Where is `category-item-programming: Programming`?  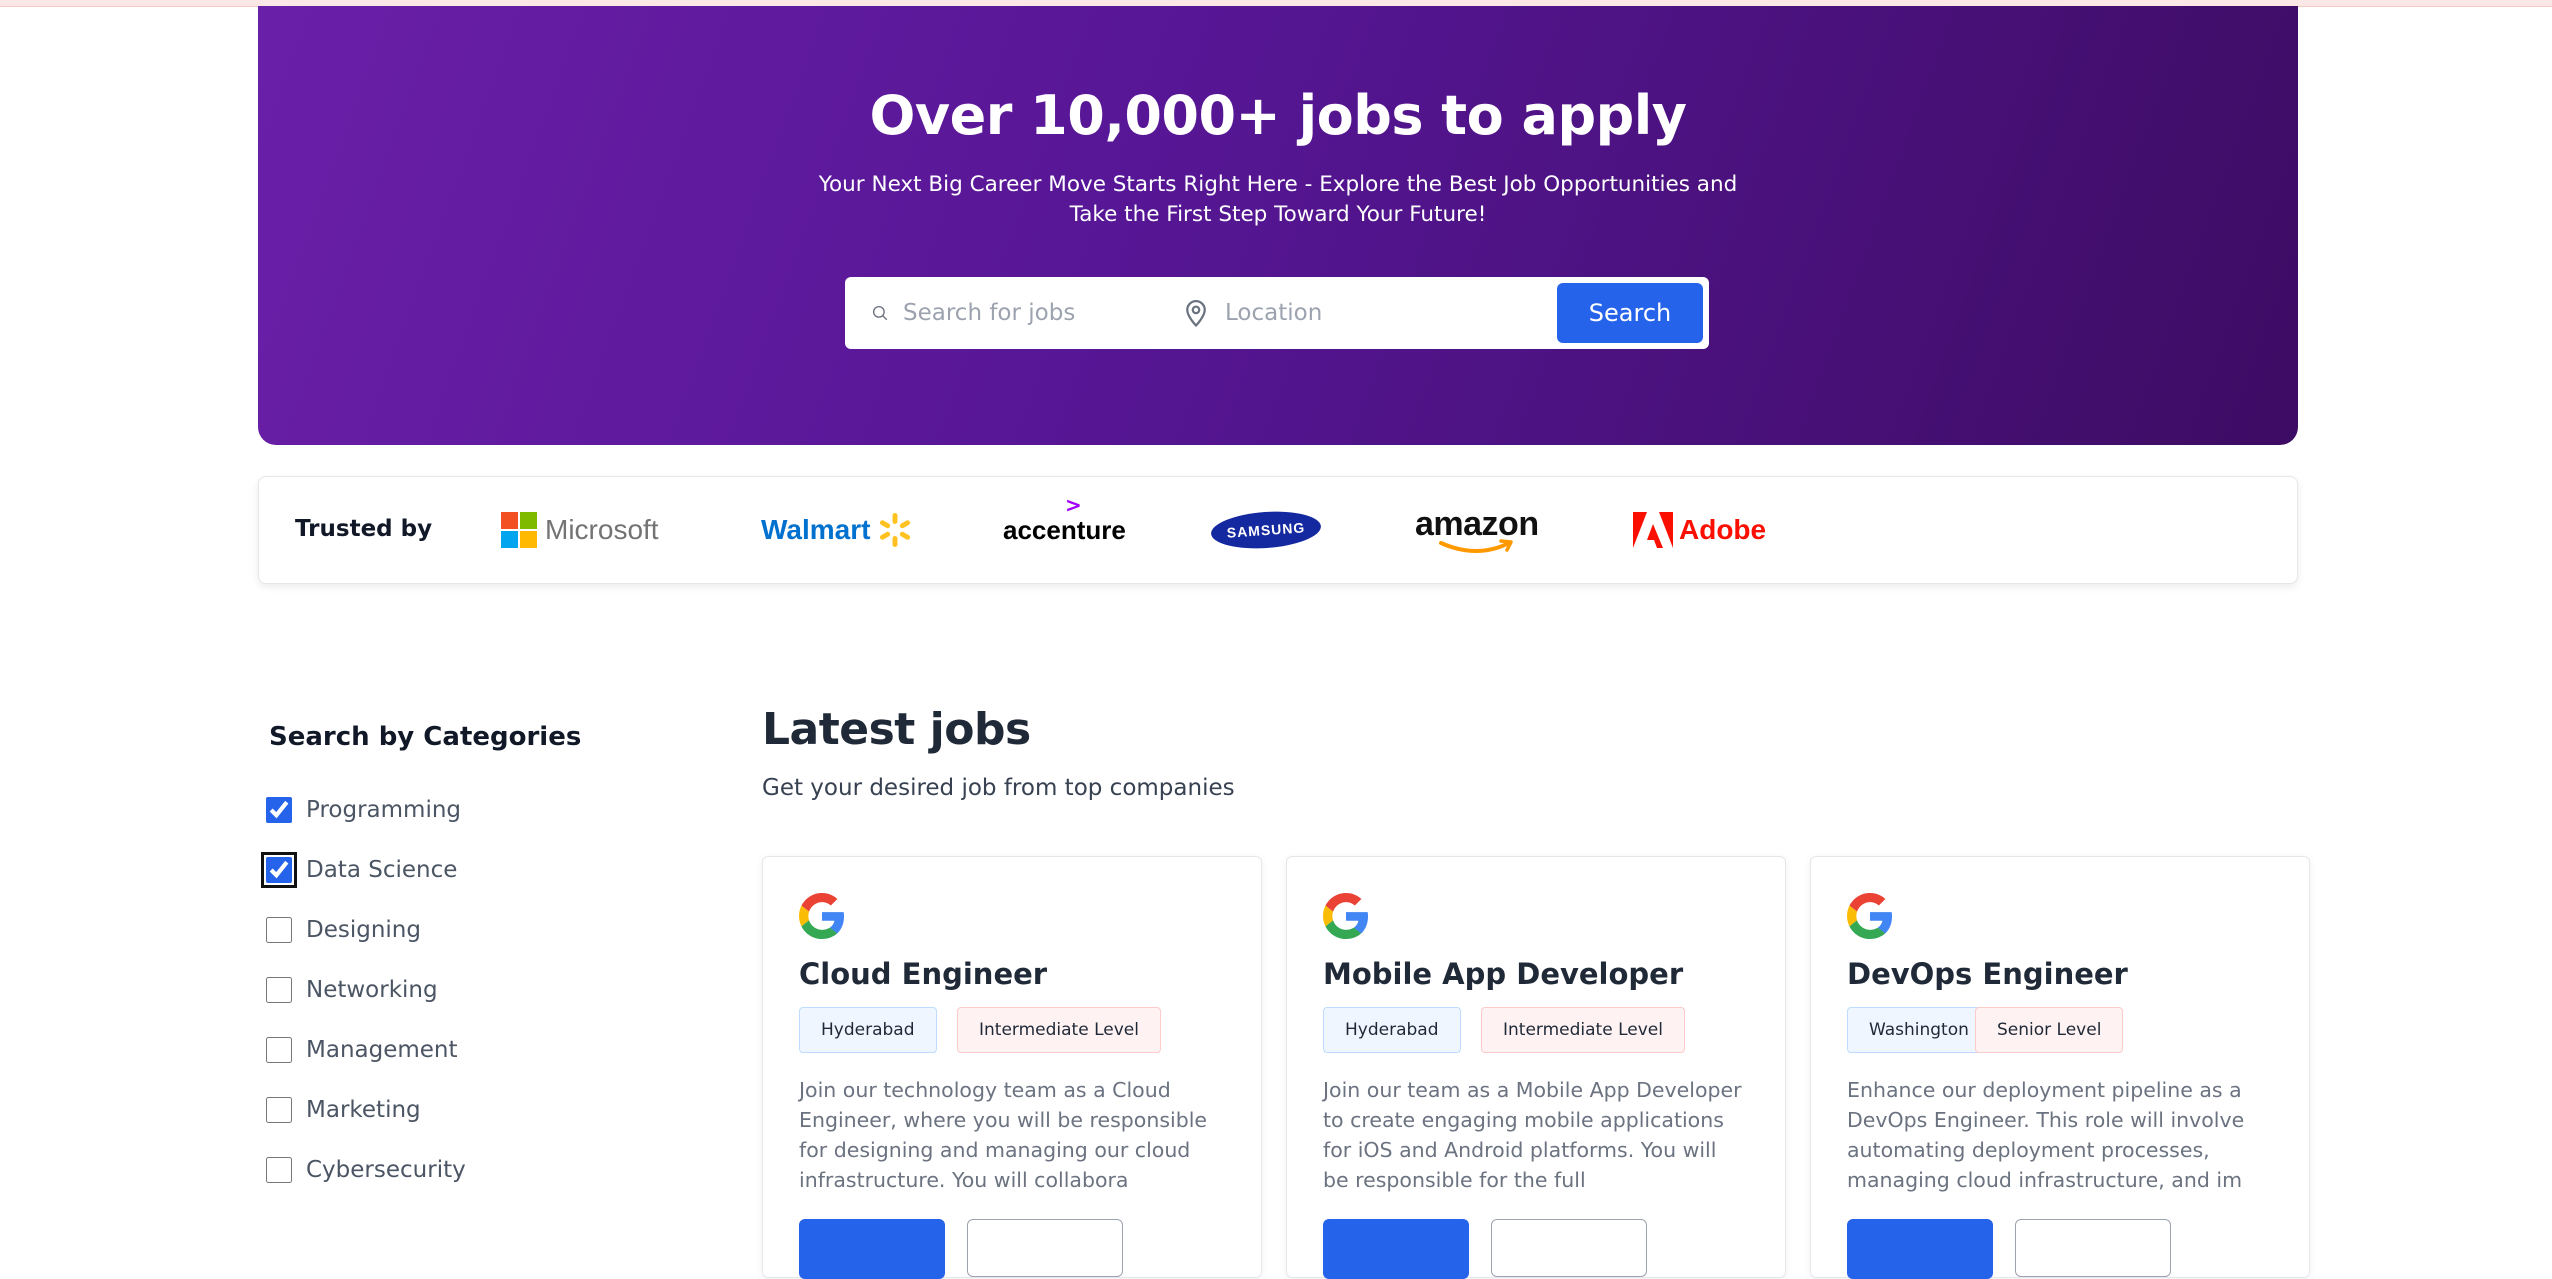
category-item-programming: Programming is located at coordinates (366, 810).